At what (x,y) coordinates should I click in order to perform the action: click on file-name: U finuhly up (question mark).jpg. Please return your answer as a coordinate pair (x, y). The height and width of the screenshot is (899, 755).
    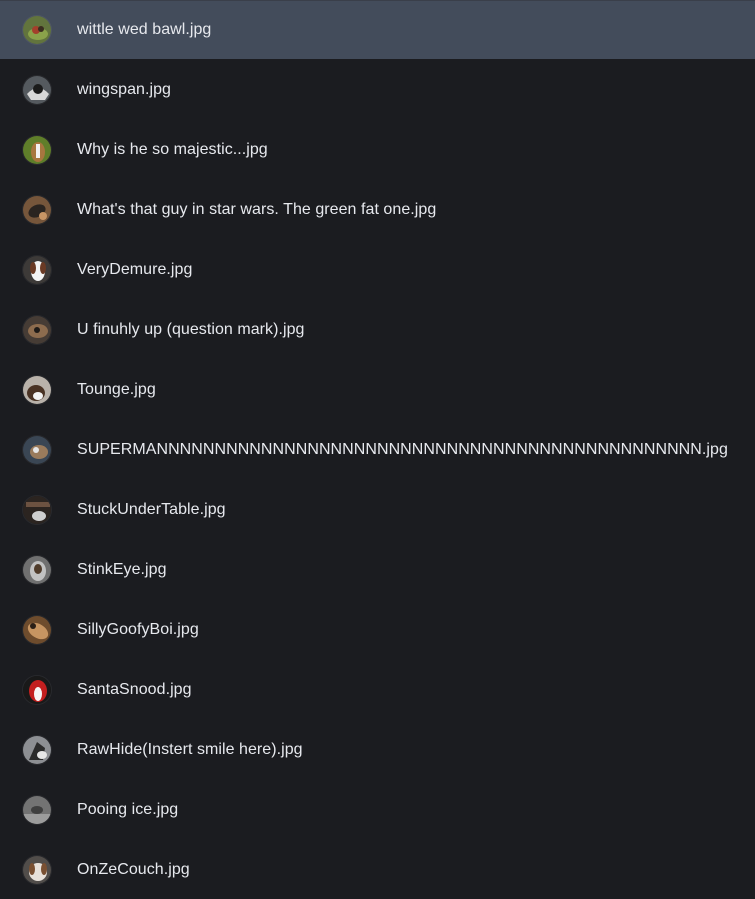
    Looking at the image, I should click on (191, 329).